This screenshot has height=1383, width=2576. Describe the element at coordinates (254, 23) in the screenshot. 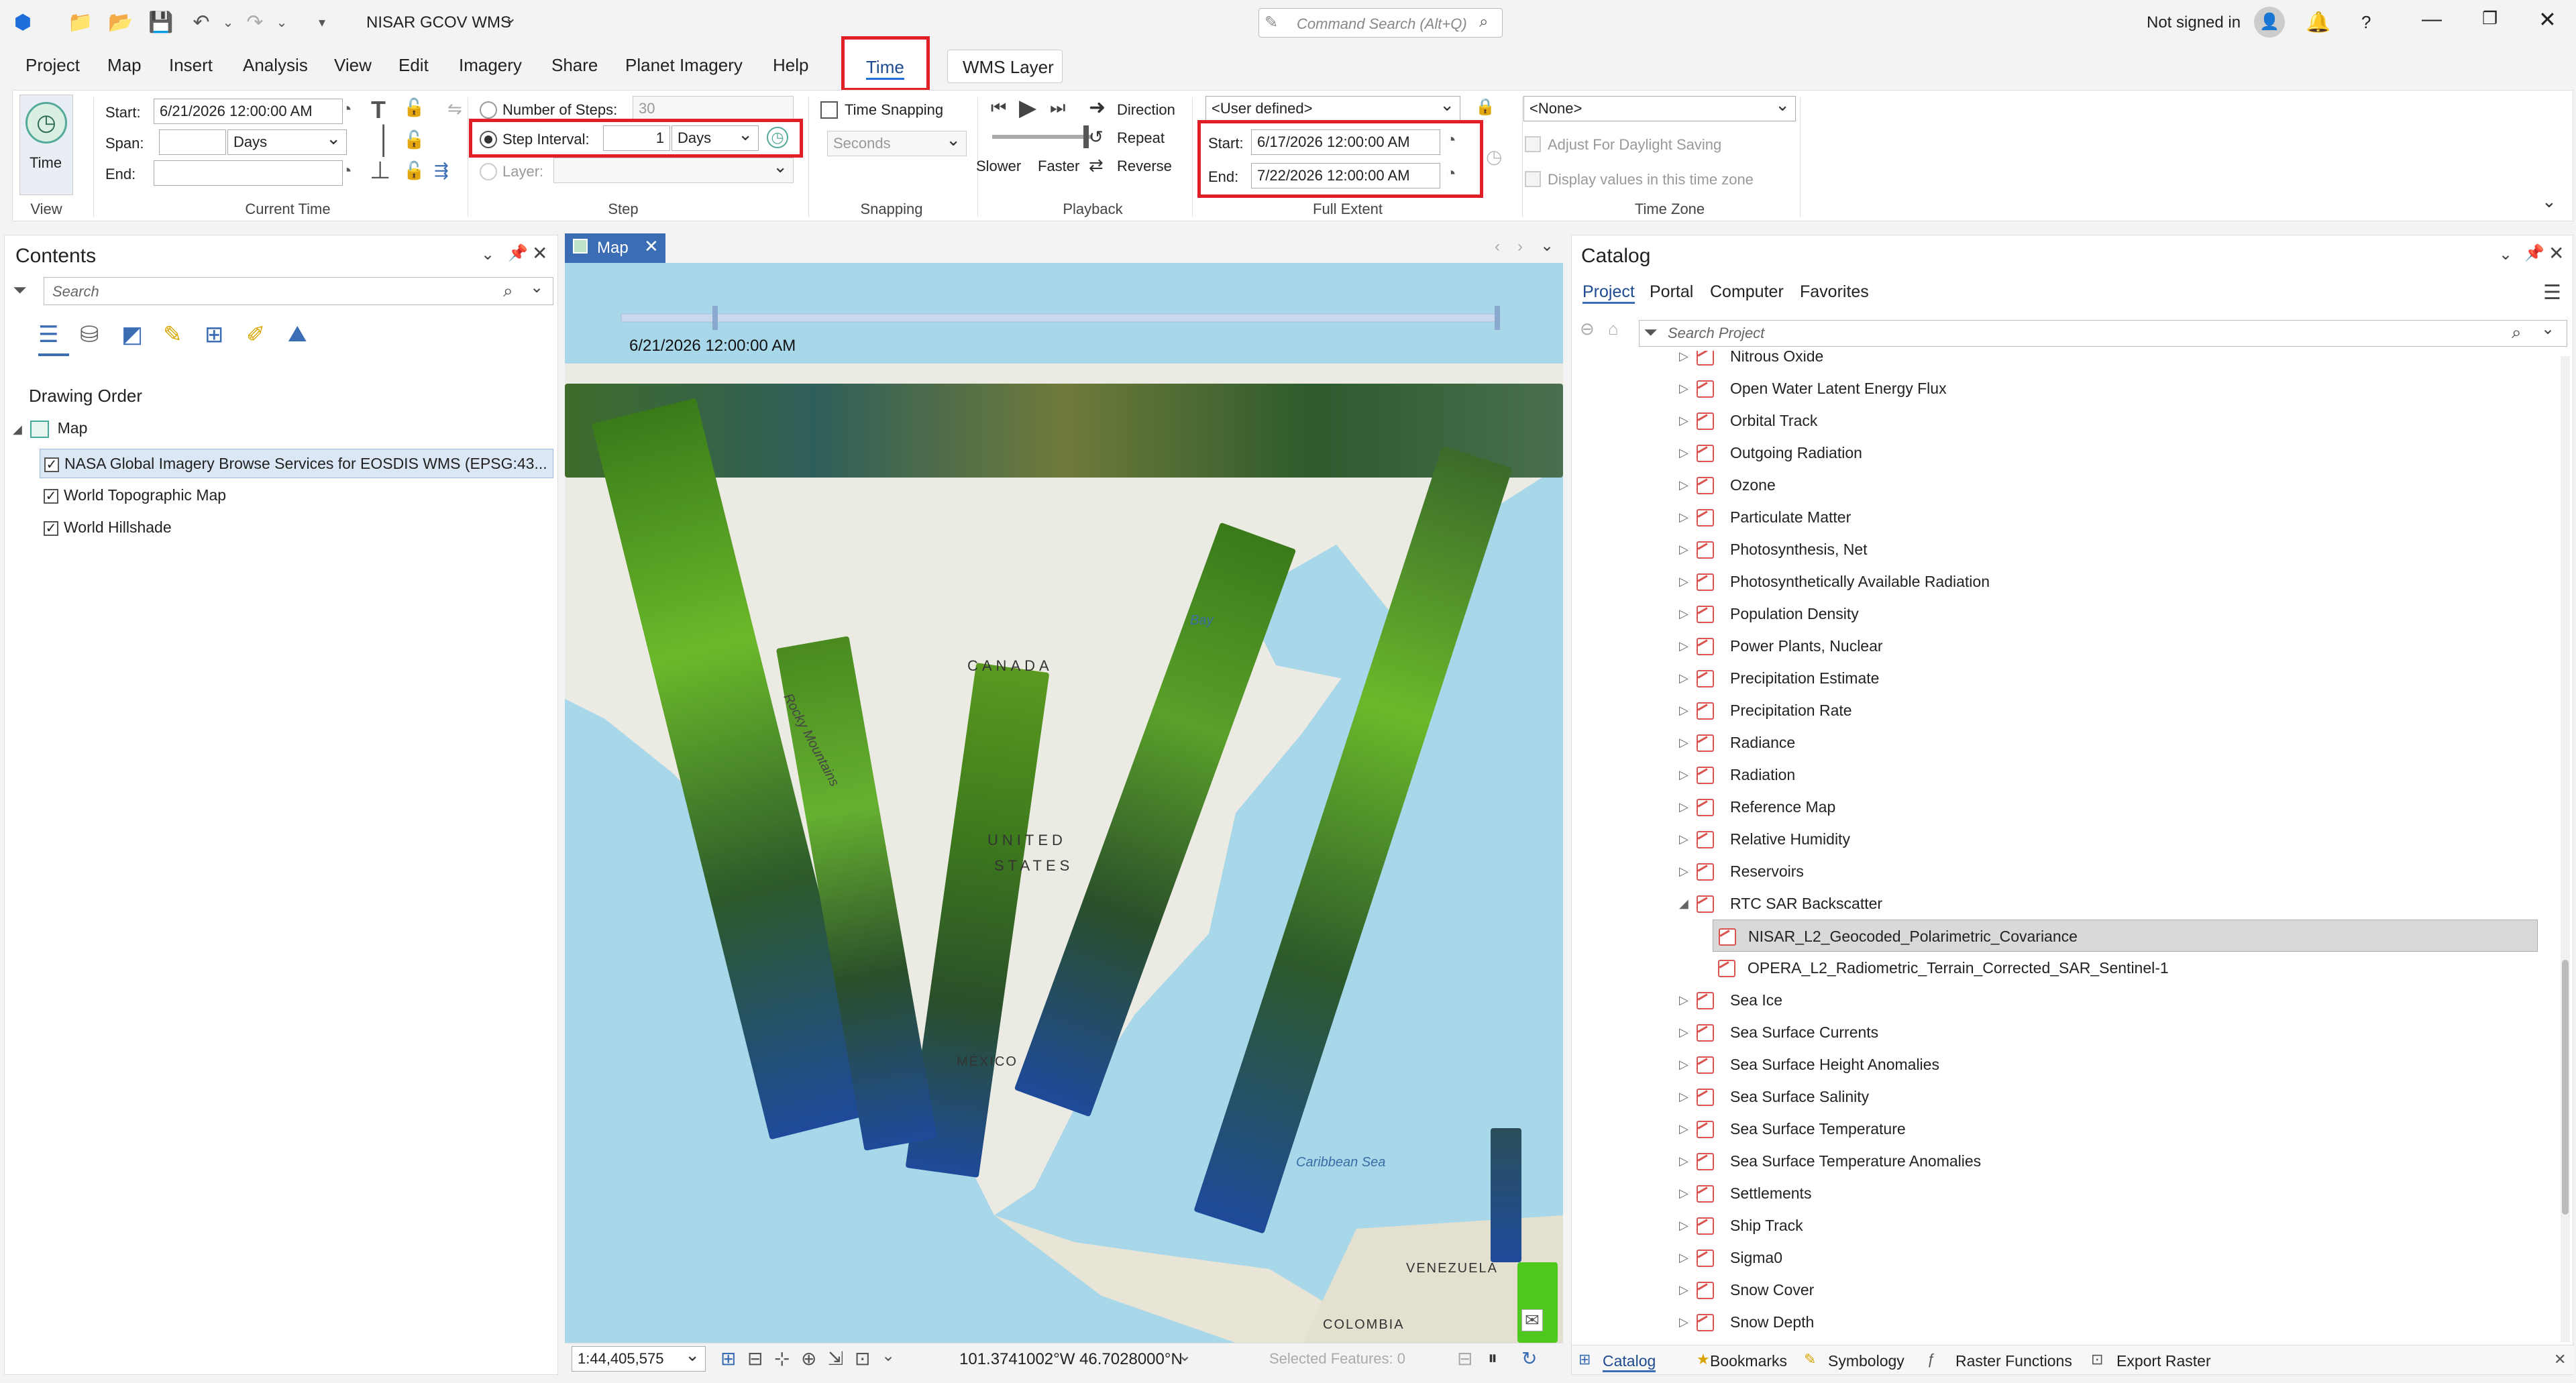

I see `redo-icon: ↷` at that location.